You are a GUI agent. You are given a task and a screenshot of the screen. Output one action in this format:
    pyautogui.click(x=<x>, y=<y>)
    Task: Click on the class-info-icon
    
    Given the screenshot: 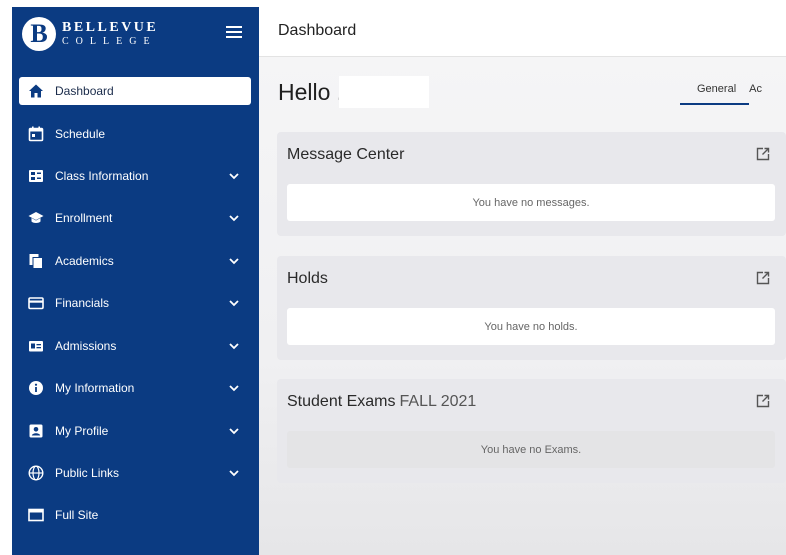 What is the action you would take?
    pyautogui.click(x=36, y=176)
    